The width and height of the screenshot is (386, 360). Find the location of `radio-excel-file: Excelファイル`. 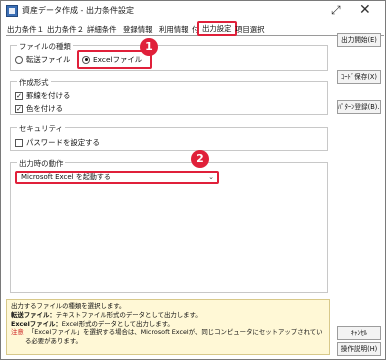

radio-excel-file: Excelファイル is located at coordinates (115, 59).